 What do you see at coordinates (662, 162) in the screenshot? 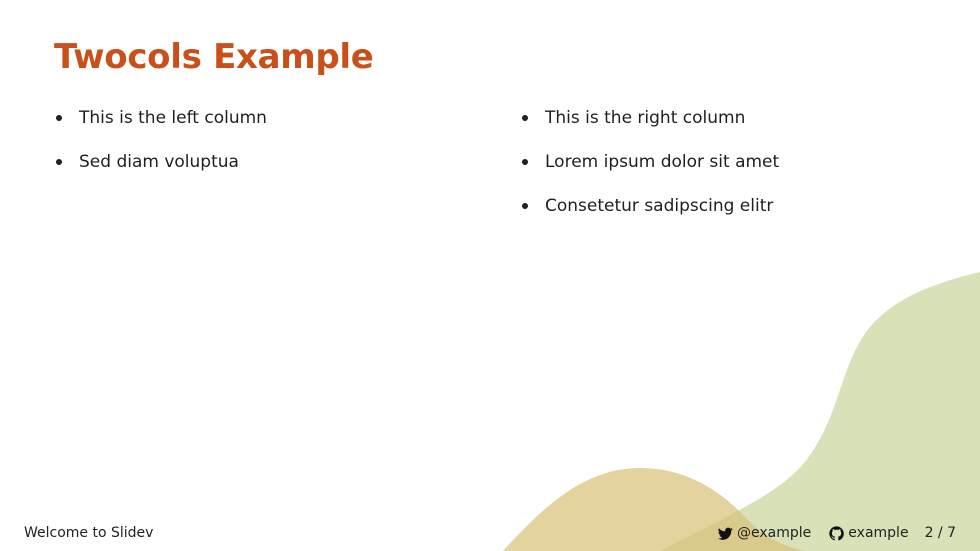
I see `list-item-text: Lorem ipsum dolor sit amet` at bounding box center [662, 162].